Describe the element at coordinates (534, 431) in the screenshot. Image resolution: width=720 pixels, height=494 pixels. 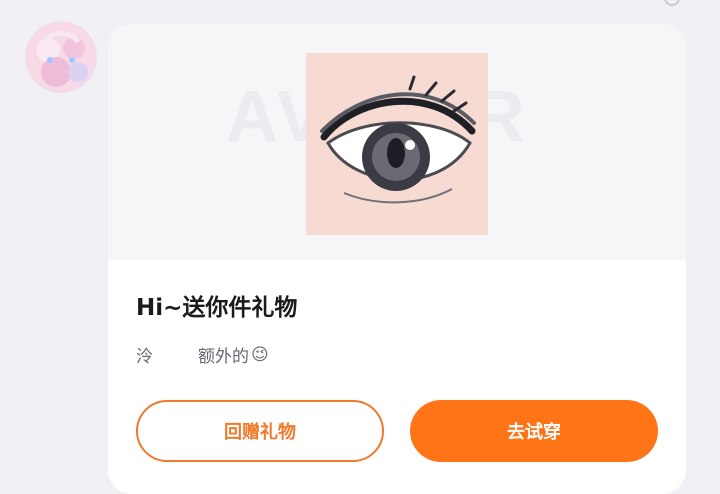
I see `try-on-button: 去试穿` at that location.